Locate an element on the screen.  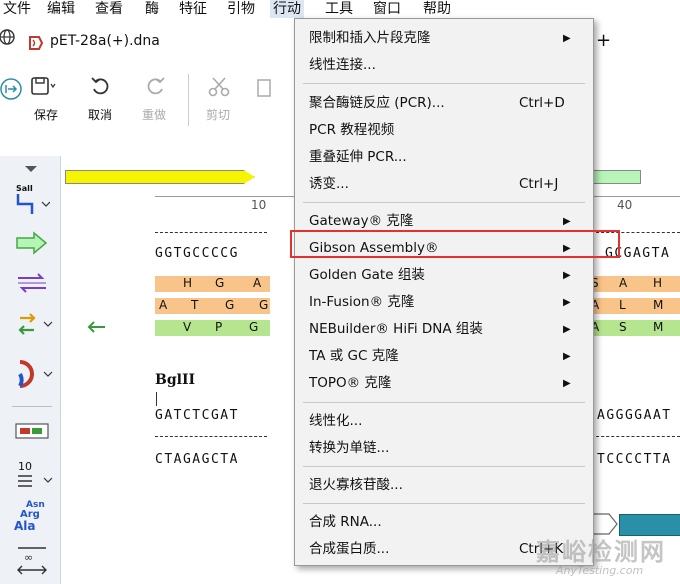
primer-tool-icon is located at coordinates (32, 283).